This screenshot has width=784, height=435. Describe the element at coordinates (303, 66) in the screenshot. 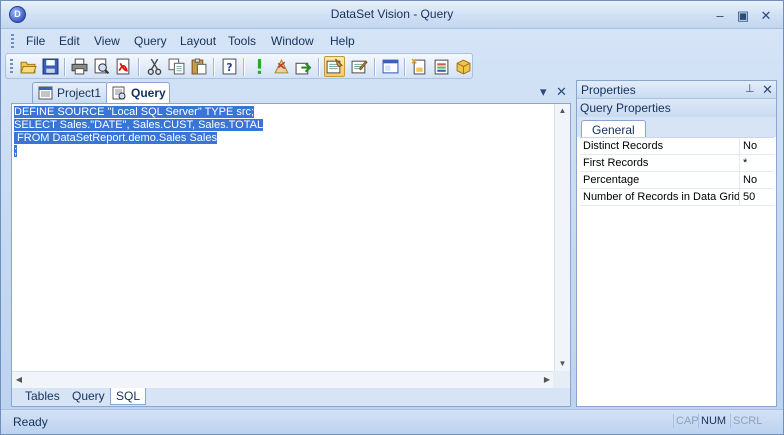

I see `export-icon` at that location.